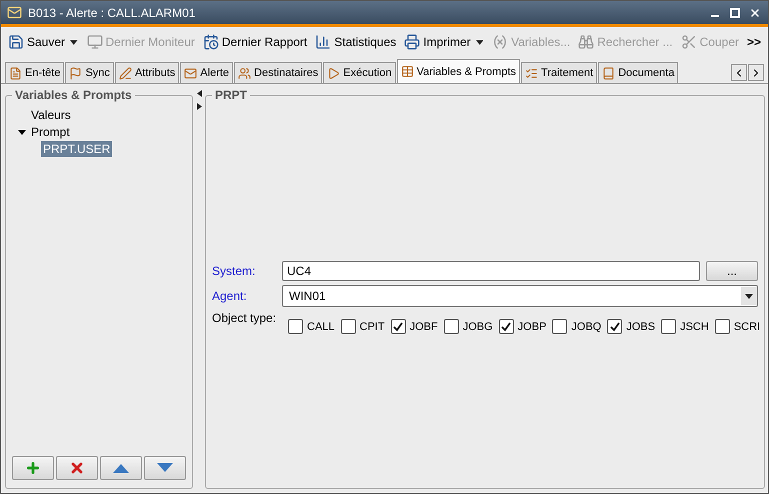 This screenshot has height=494, width=769. What do you see at coordinates (737, 326) in the screenshot?
I see `object-type-checkbox: SCRI` at bounding box center [737, 326].